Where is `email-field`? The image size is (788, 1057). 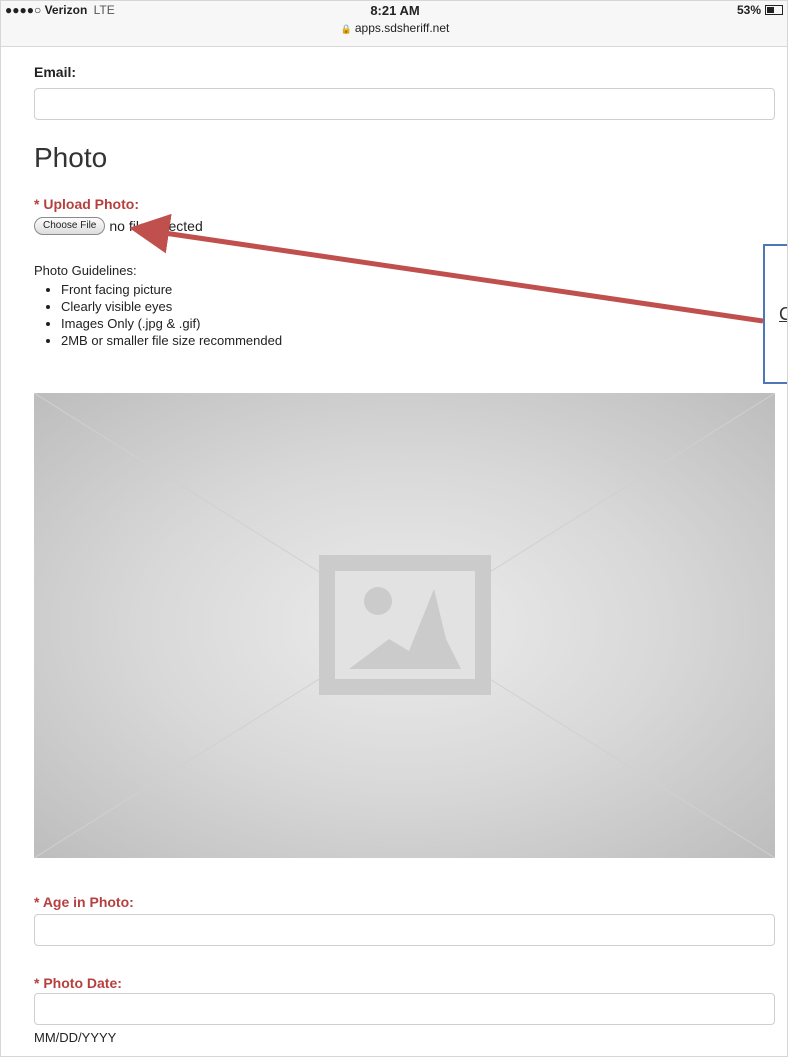
email-field is located at coordinates (404, 104).